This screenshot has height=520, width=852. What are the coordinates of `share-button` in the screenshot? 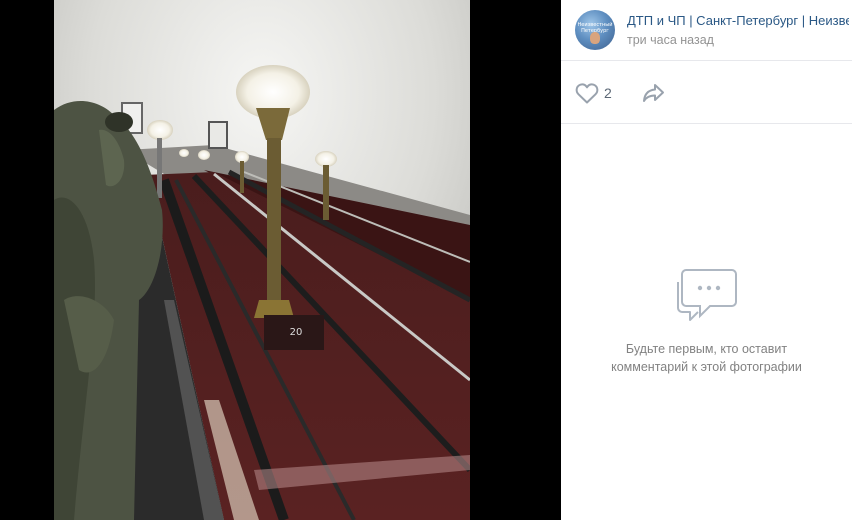 It's located at (654, 93).